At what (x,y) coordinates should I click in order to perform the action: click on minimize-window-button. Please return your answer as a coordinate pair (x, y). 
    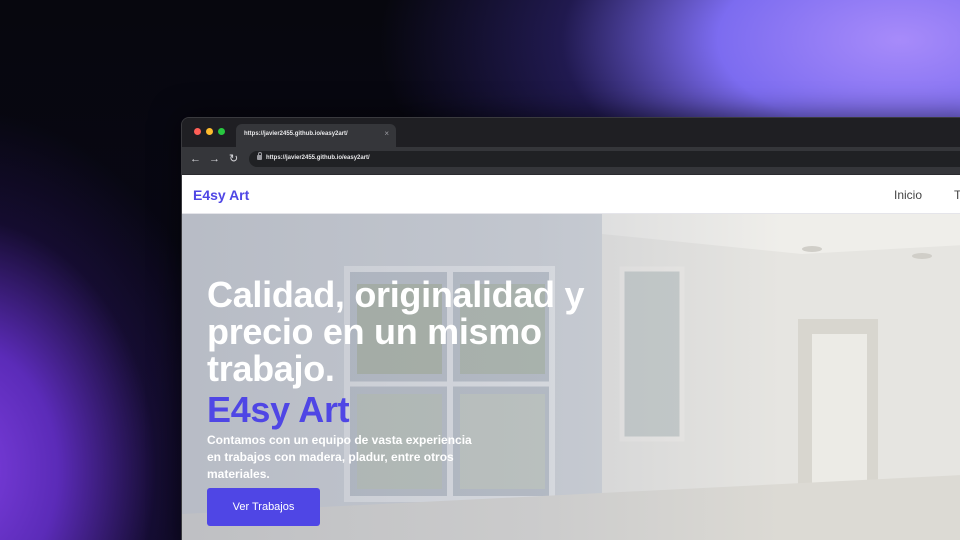
    Looking at the image, I should click on (209, 131).